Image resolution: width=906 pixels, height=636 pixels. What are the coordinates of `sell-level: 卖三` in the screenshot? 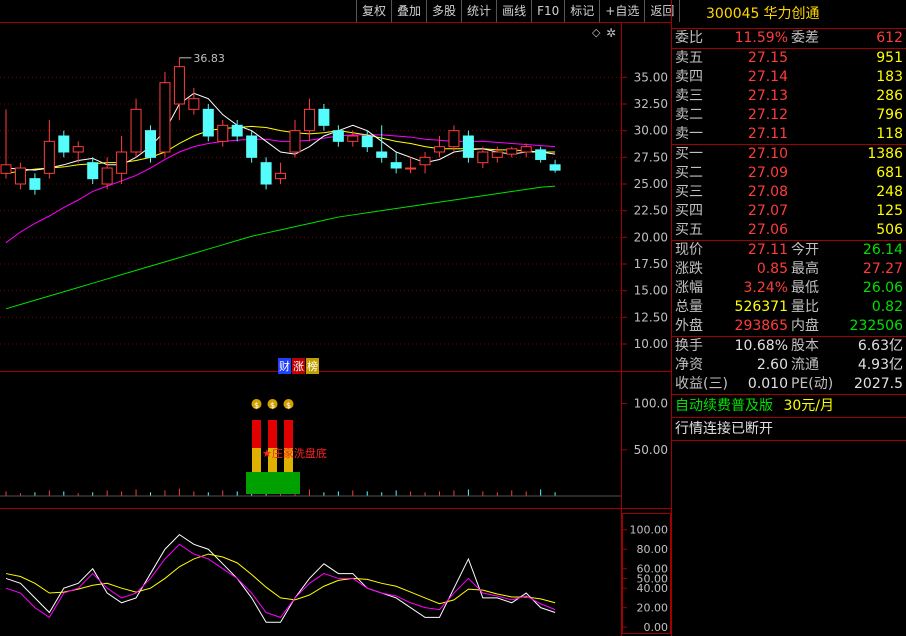 It's located at (689, 96).